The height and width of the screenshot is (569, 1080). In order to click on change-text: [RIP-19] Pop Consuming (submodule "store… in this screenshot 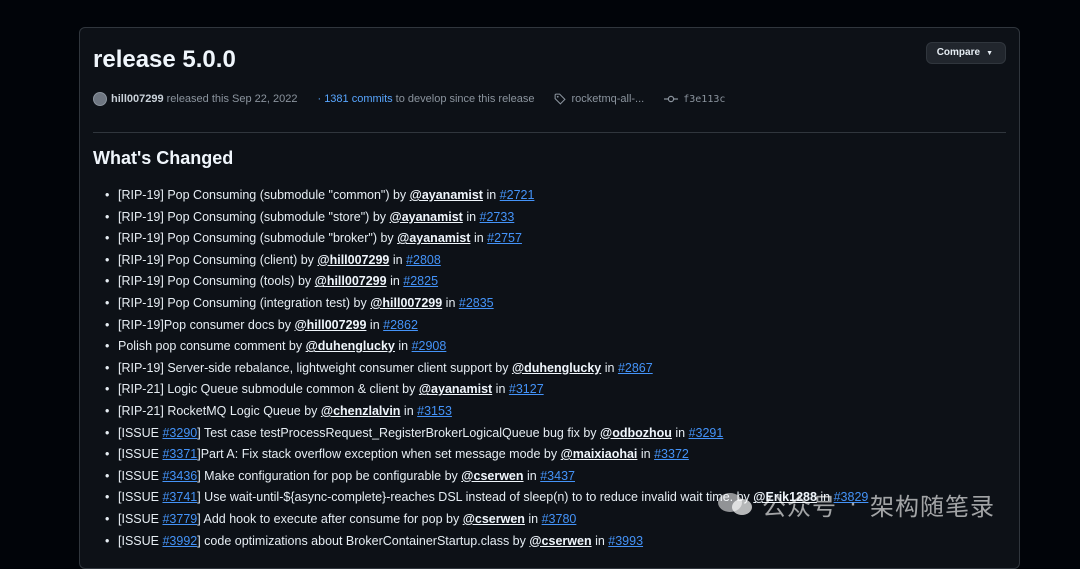, I will do `click(254, 216)`.